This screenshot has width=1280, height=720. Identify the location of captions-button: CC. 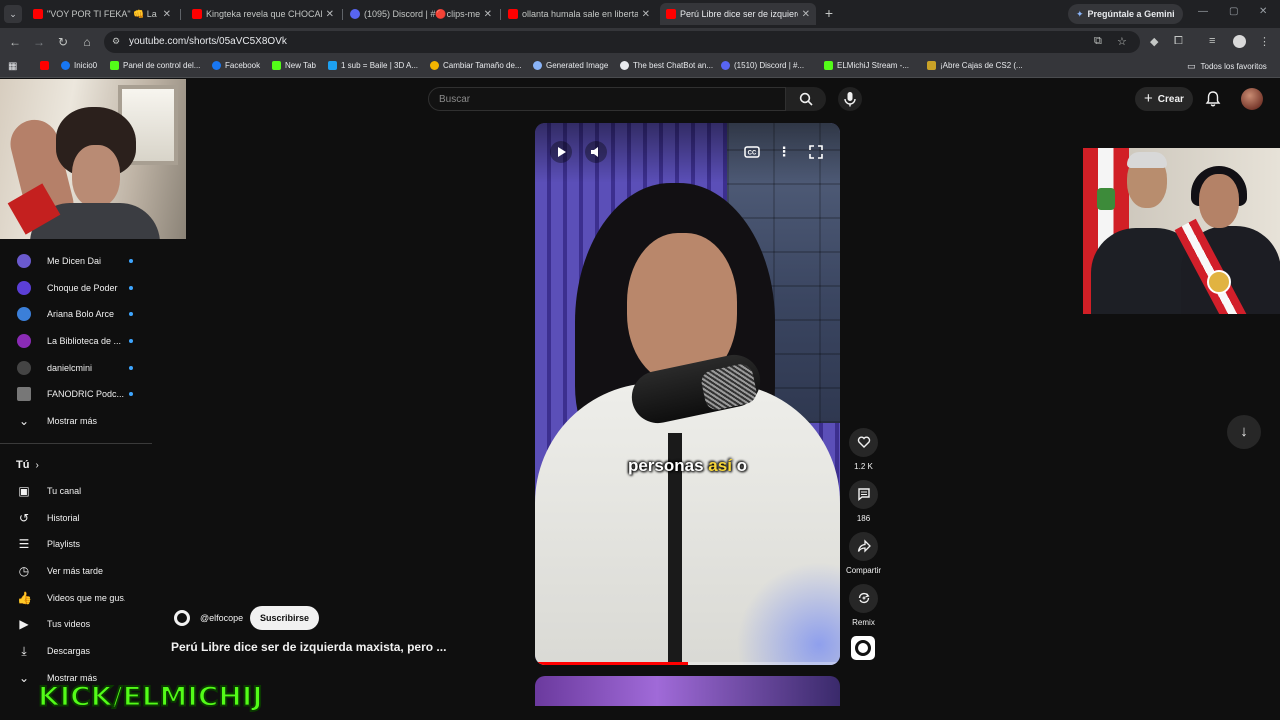
(752, 152).